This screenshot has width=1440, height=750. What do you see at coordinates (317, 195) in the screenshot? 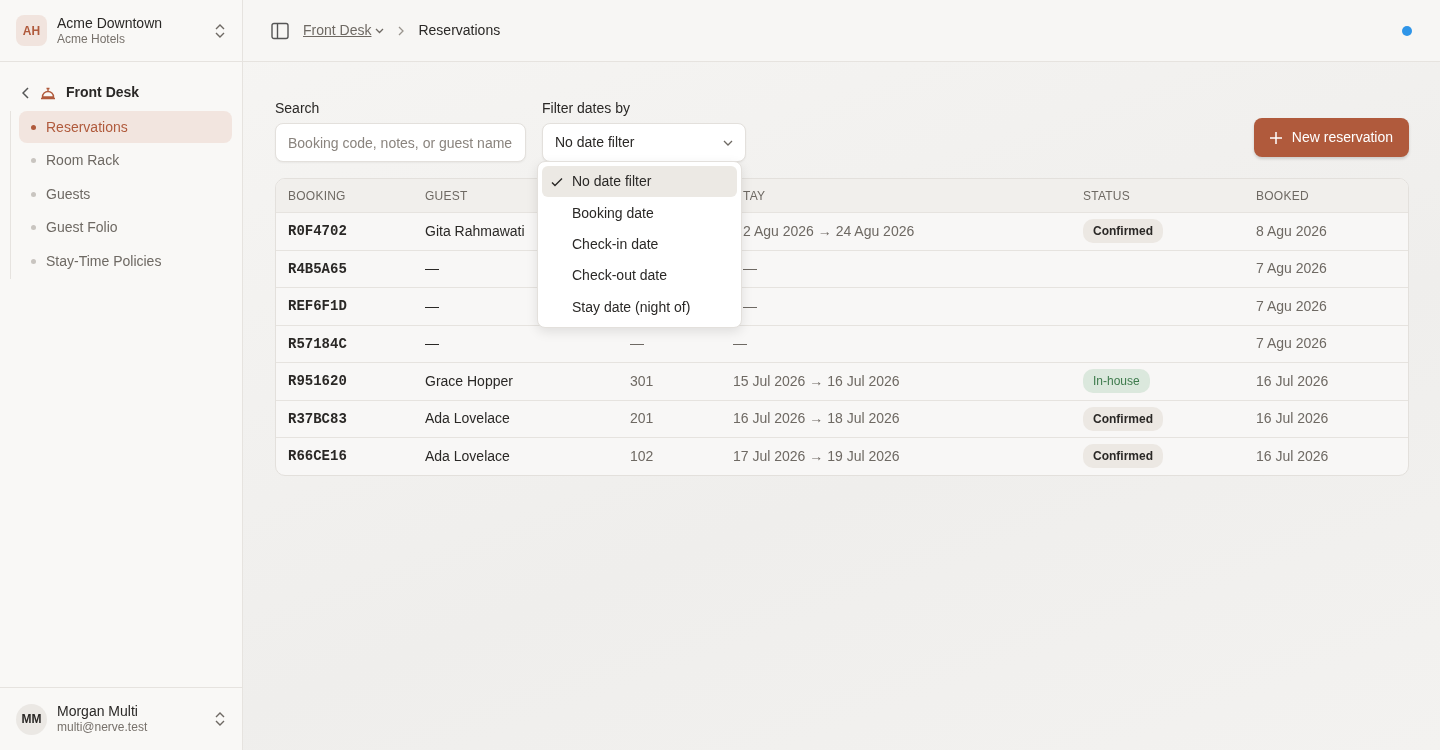
I see `column-header: BOOKING` at bounding box center [317, 195].